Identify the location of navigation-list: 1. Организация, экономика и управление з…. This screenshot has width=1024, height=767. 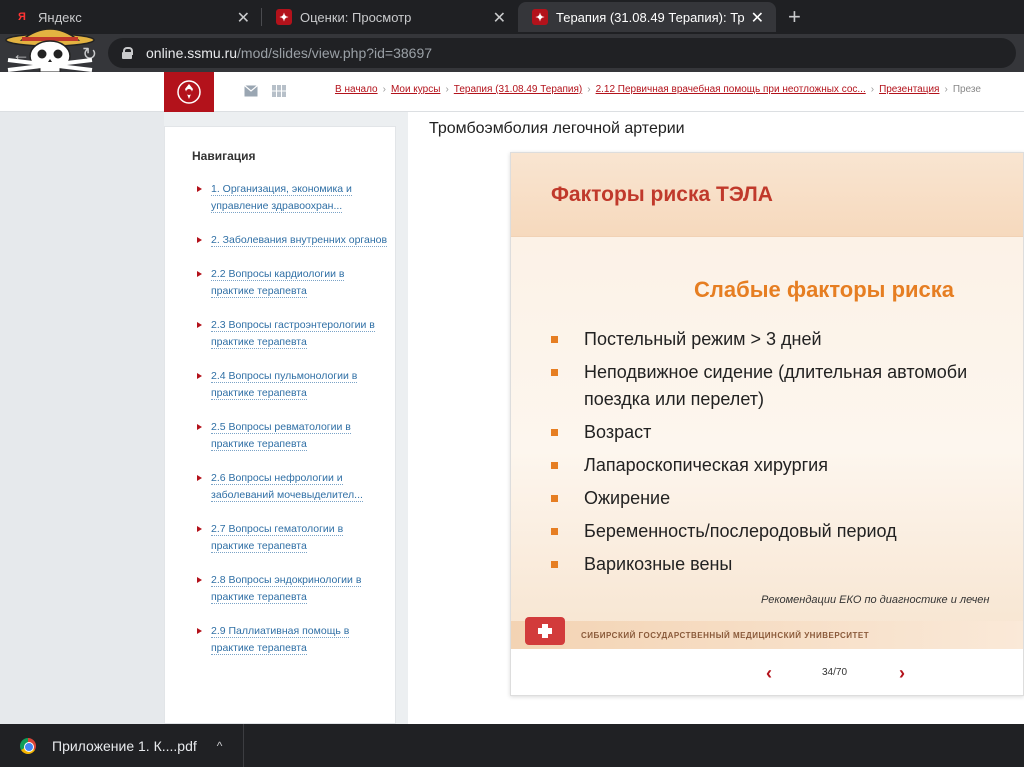
(290, 427).